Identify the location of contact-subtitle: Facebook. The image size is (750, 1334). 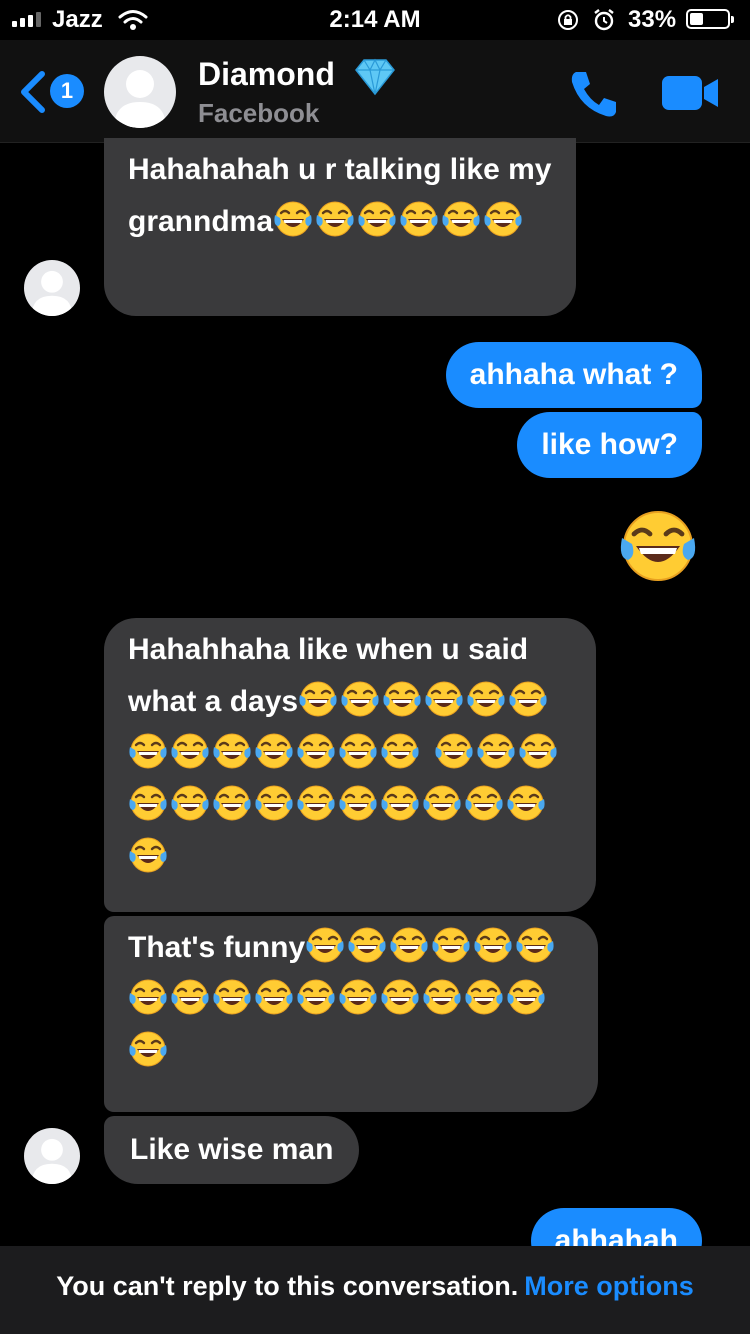
(259, 113).